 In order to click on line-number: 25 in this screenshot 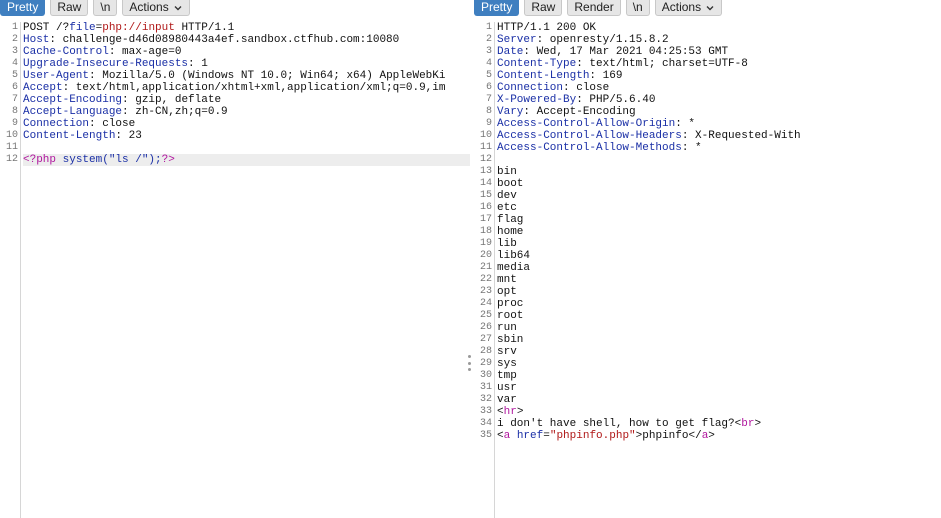, I will do `click(485, 315)`.